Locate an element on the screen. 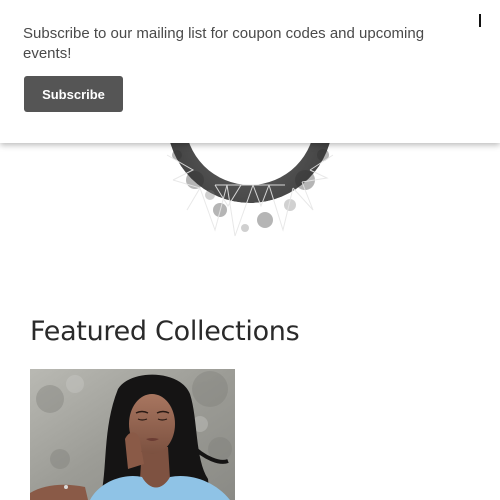  collection-image is located at coordinates (132, 434).